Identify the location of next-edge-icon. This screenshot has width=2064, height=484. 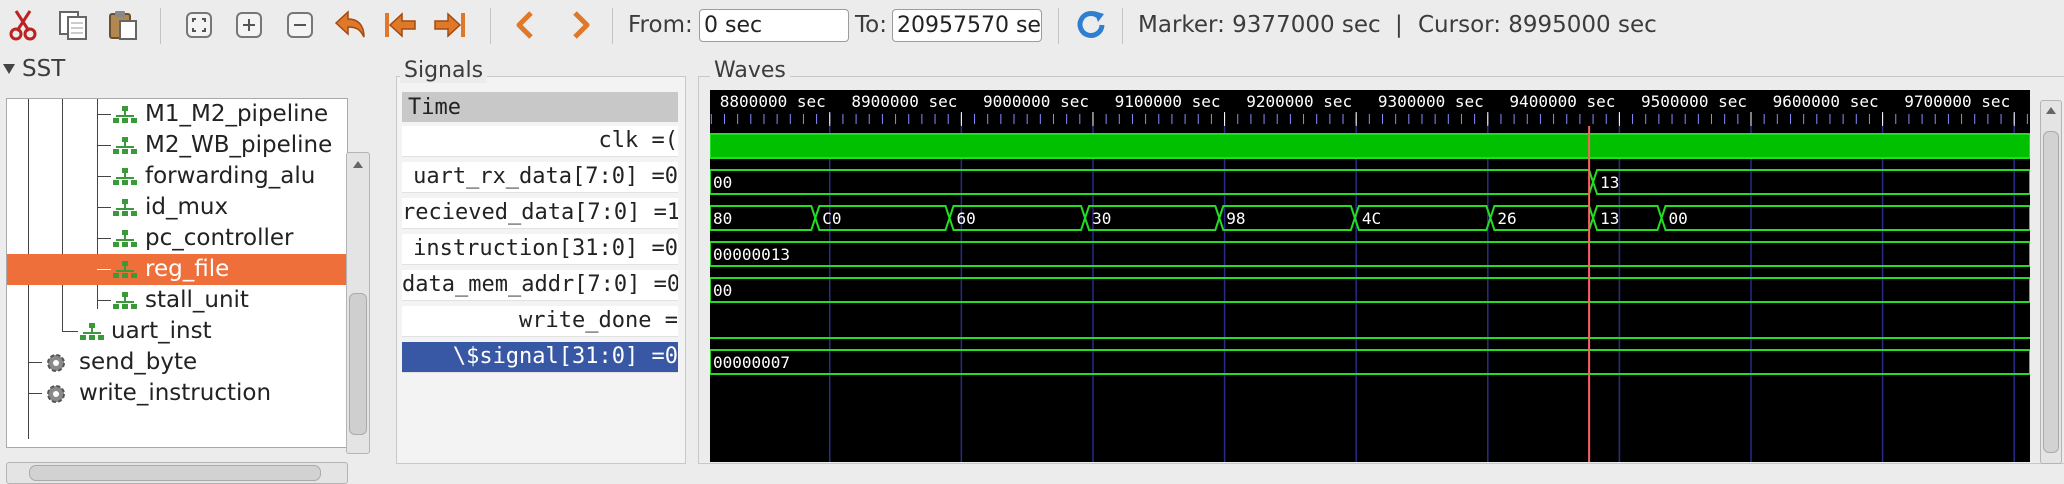
(581, 25).